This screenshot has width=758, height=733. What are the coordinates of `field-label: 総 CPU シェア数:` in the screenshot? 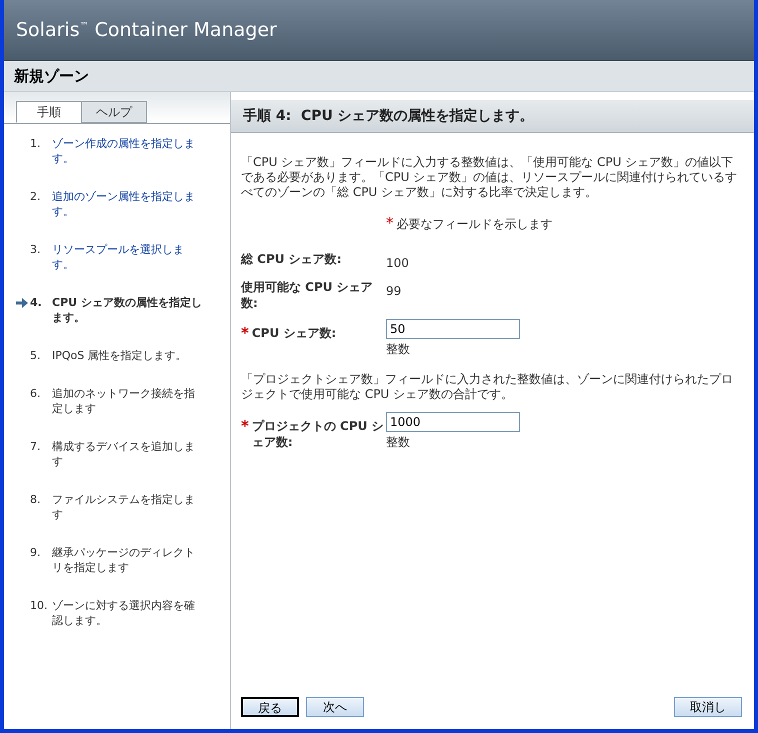 It's located at (291, 259).